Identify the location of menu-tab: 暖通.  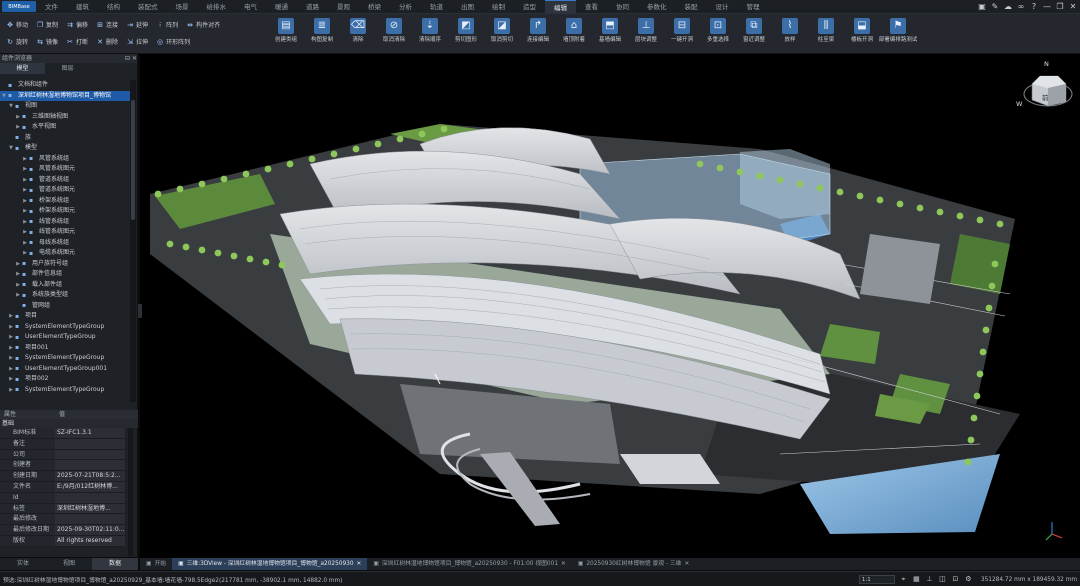
(281, 7).